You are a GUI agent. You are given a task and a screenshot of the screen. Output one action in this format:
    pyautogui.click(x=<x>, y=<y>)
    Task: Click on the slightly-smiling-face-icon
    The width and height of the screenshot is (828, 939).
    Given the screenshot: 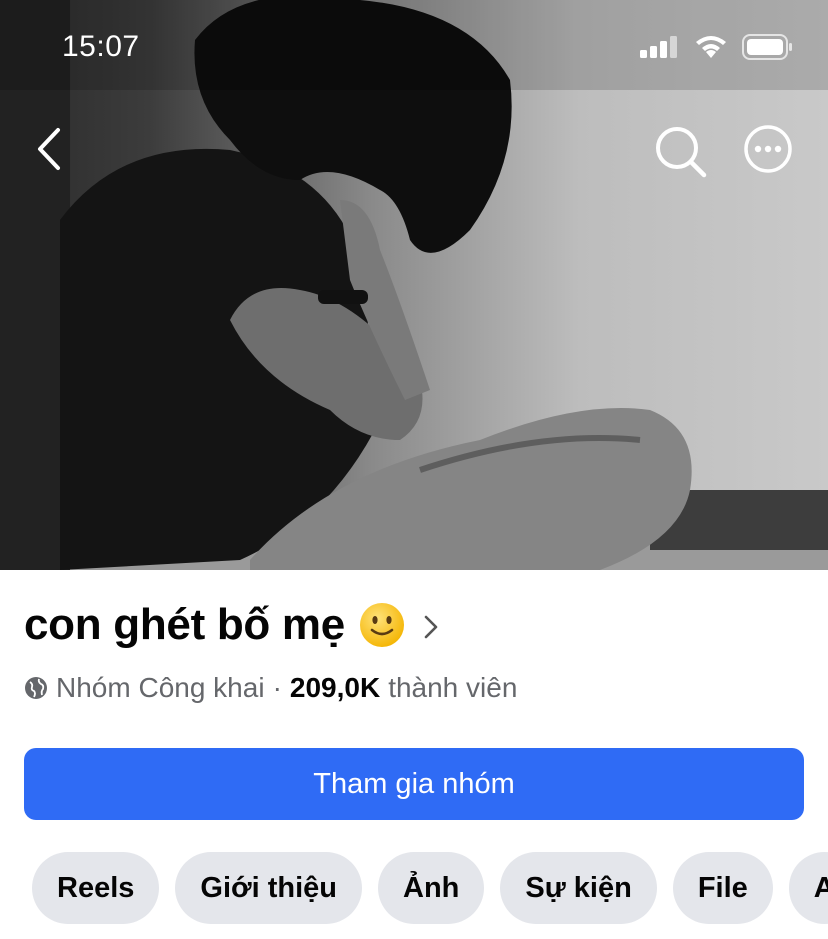 What is the action you would take?
    pyautogui.click(x=381, y=625)
    